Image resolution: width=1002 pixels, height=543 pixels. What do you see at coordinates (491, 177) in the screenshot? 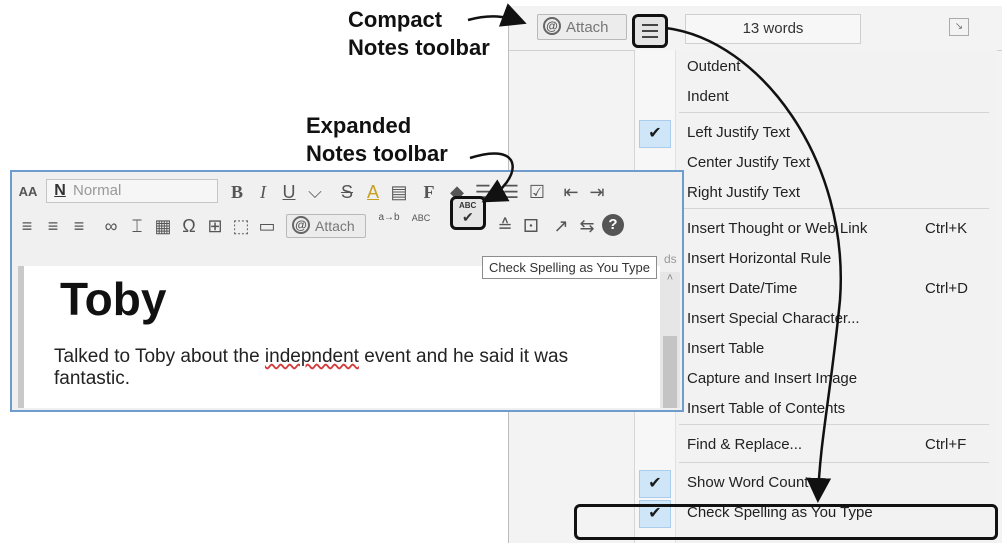
I see `arrow-expanded` at bounding box center [491, 177].